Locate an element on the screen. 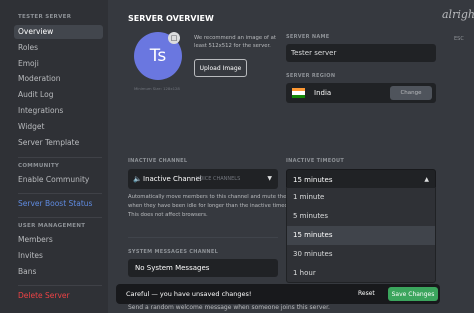 The height and width of the screenshot is (313, 474). sidebar-item-emoji: Emoji is located at coordinates (58, 64).